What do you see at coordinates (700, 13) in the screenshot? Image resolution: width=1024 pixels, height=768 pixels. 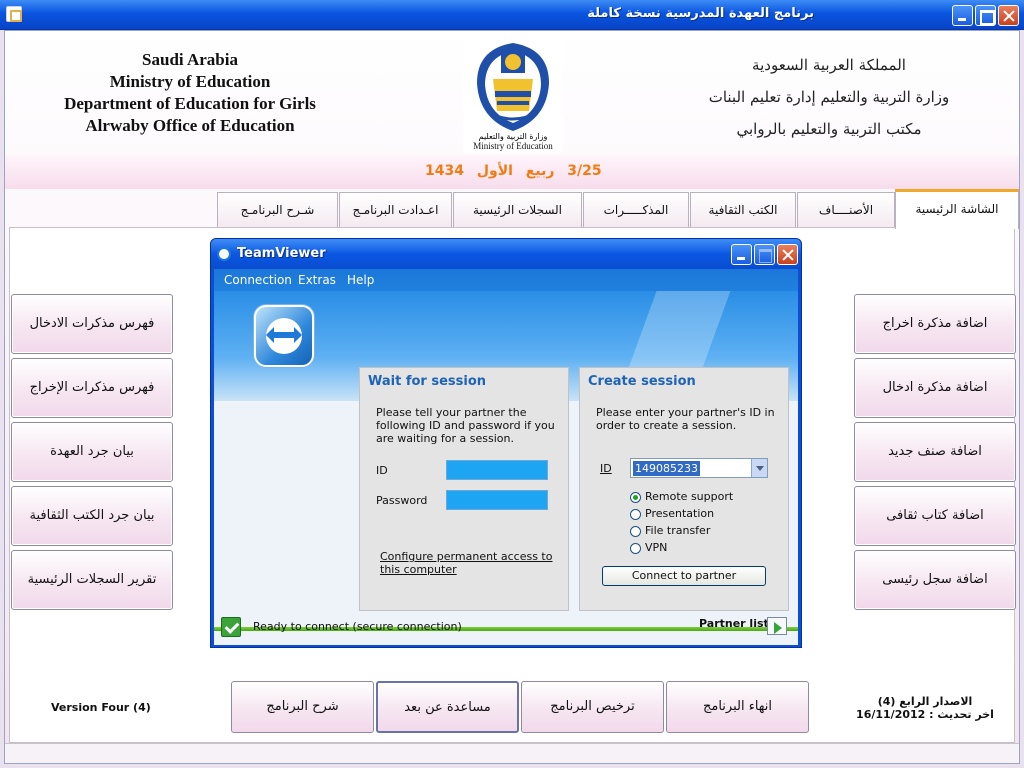 I see `window-title: برنامج العهدة المدرسية نسخة كاملة` at bounding box center [700, 13].